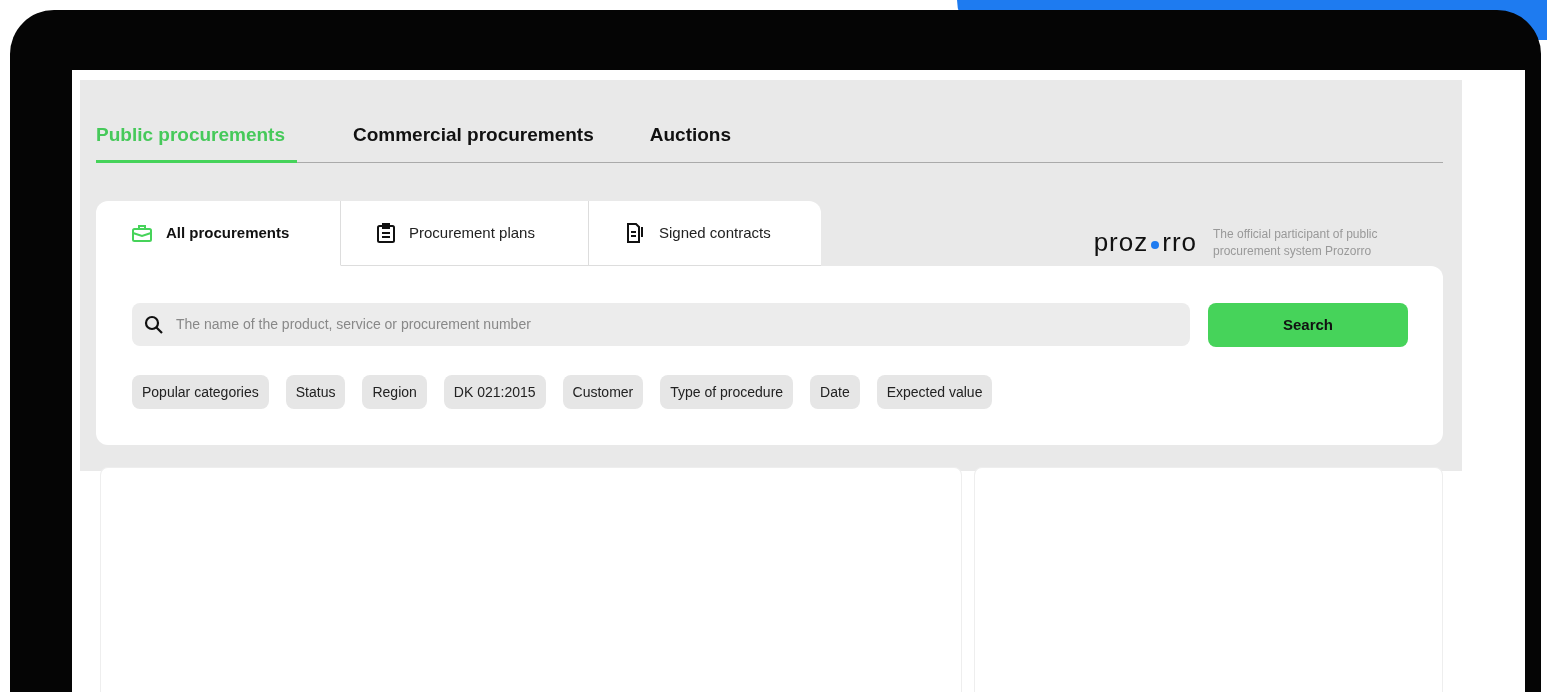 This screenshot has height=692, width=1547. What do you see at coordinates (394, 391) in the screenshot?
I see `filter-chip: Region` at bounding box center [394, 391].